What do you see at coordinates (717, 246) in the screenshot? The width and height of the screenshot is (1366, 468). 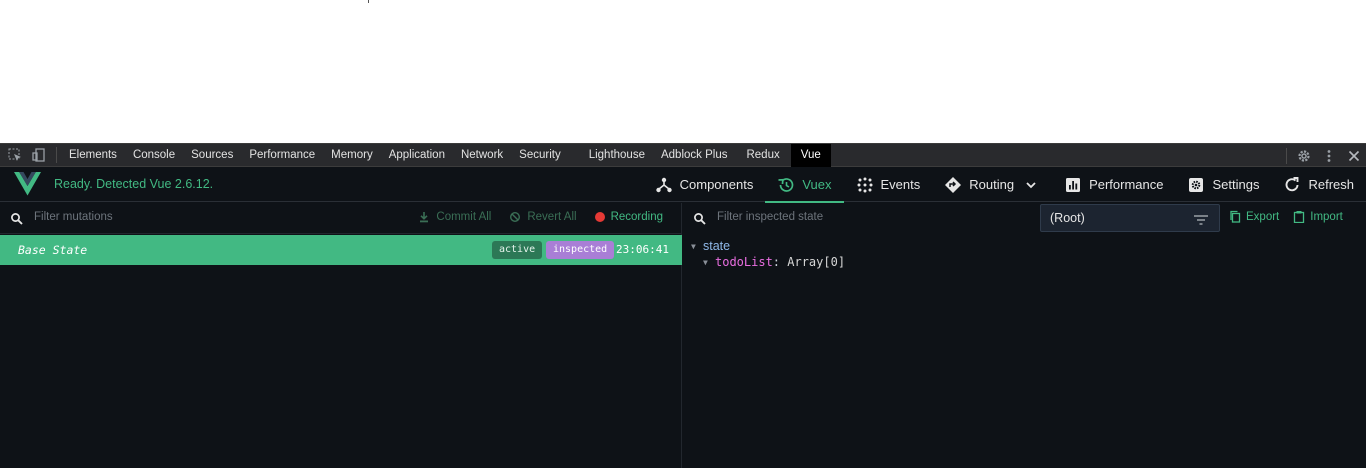 I see `tree-node-label: state` at bounding box center [717, 246].